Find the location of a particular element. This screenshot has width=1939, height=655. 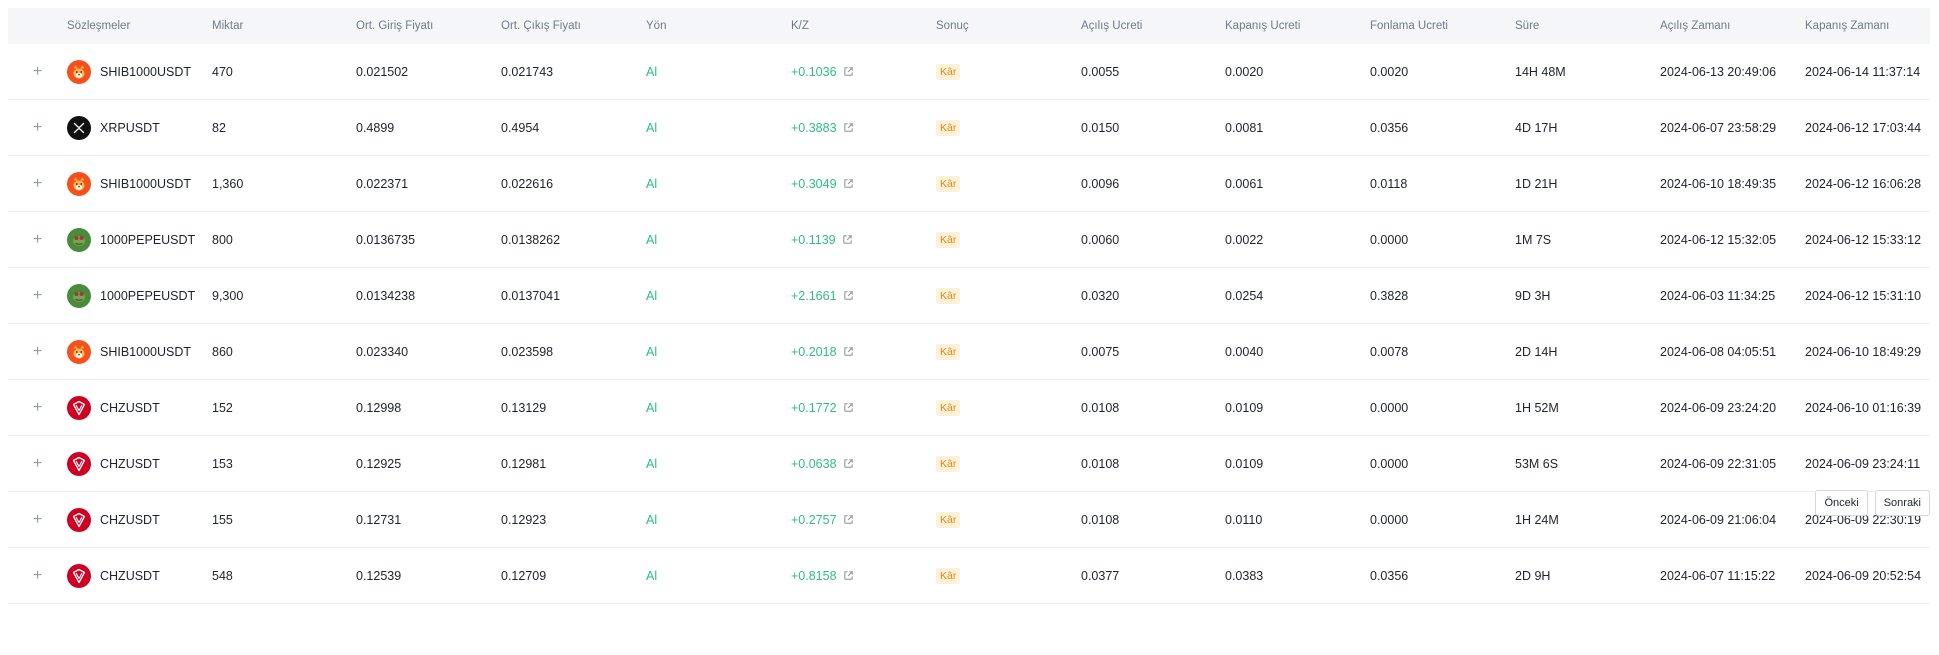

open-fee: 0.0055 is located at coordinates (1100, 71).